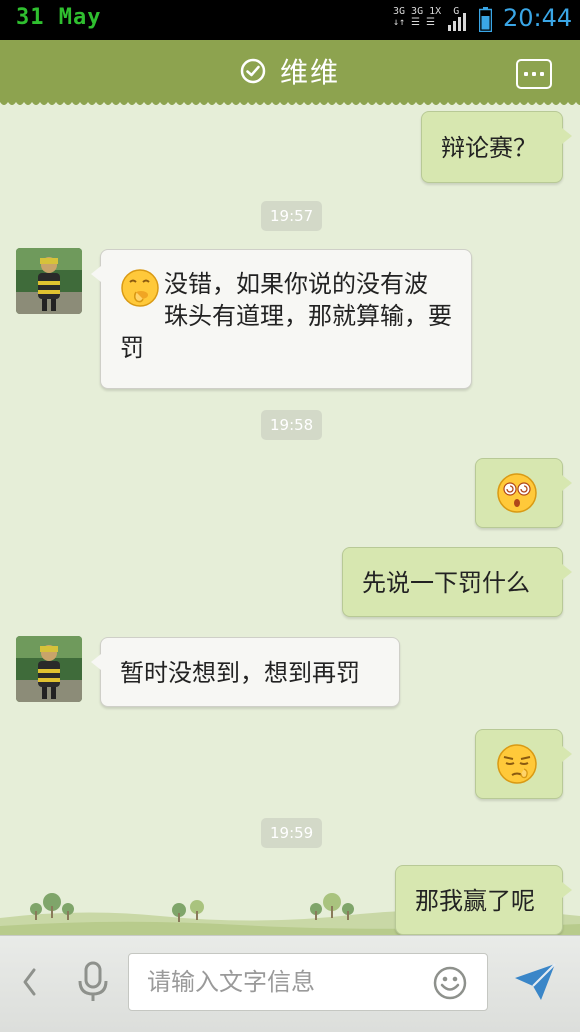  Describe the element at coordinates (517, 493) in the screenshot. I see `dizzy-face-emoji-icon` at that location.